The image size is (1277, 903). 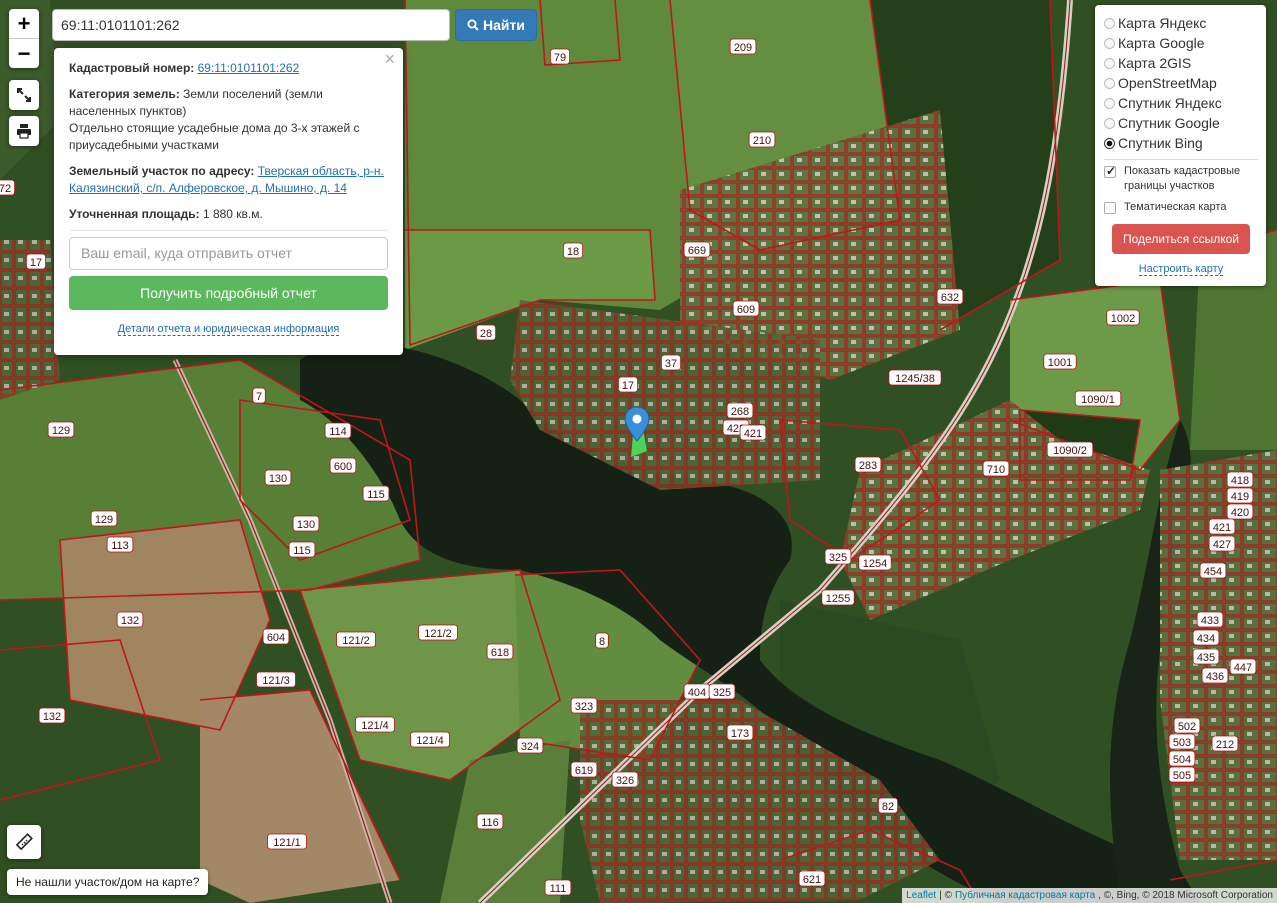 I want to click on parcel-label: 212, so click(x=1225, y=743).